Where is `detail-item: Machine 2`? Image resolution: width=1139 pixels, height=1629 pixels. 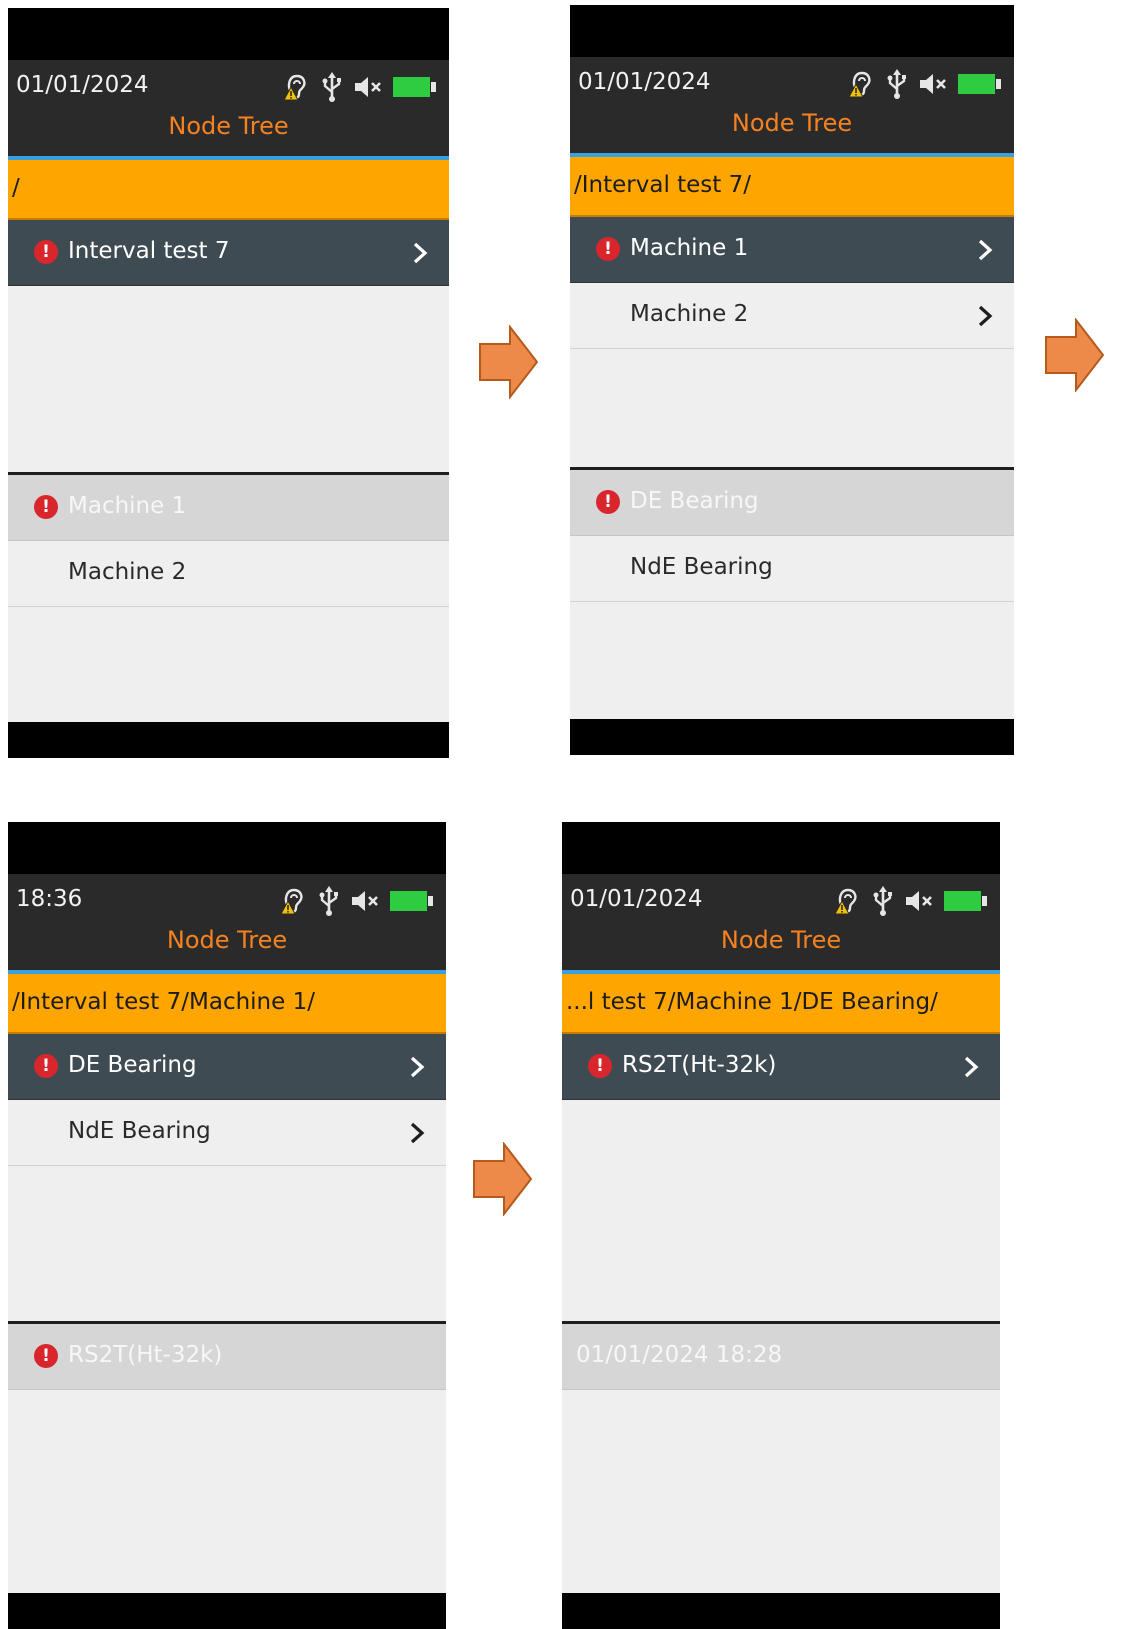 detail-item: Machine 2 is located at coordinates (228, 574).